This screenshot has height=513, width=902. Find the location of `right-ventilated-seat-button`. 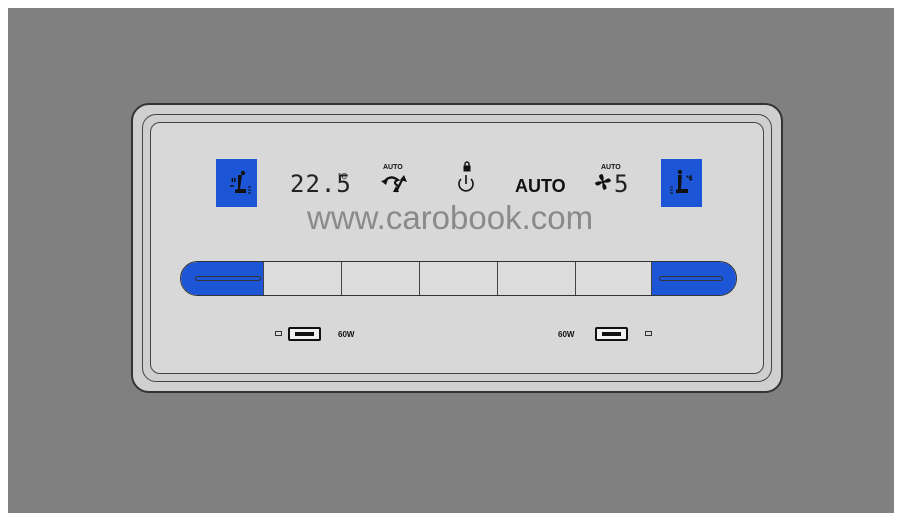

right-ventilated-seat-button is located at coordinates (681, 183).